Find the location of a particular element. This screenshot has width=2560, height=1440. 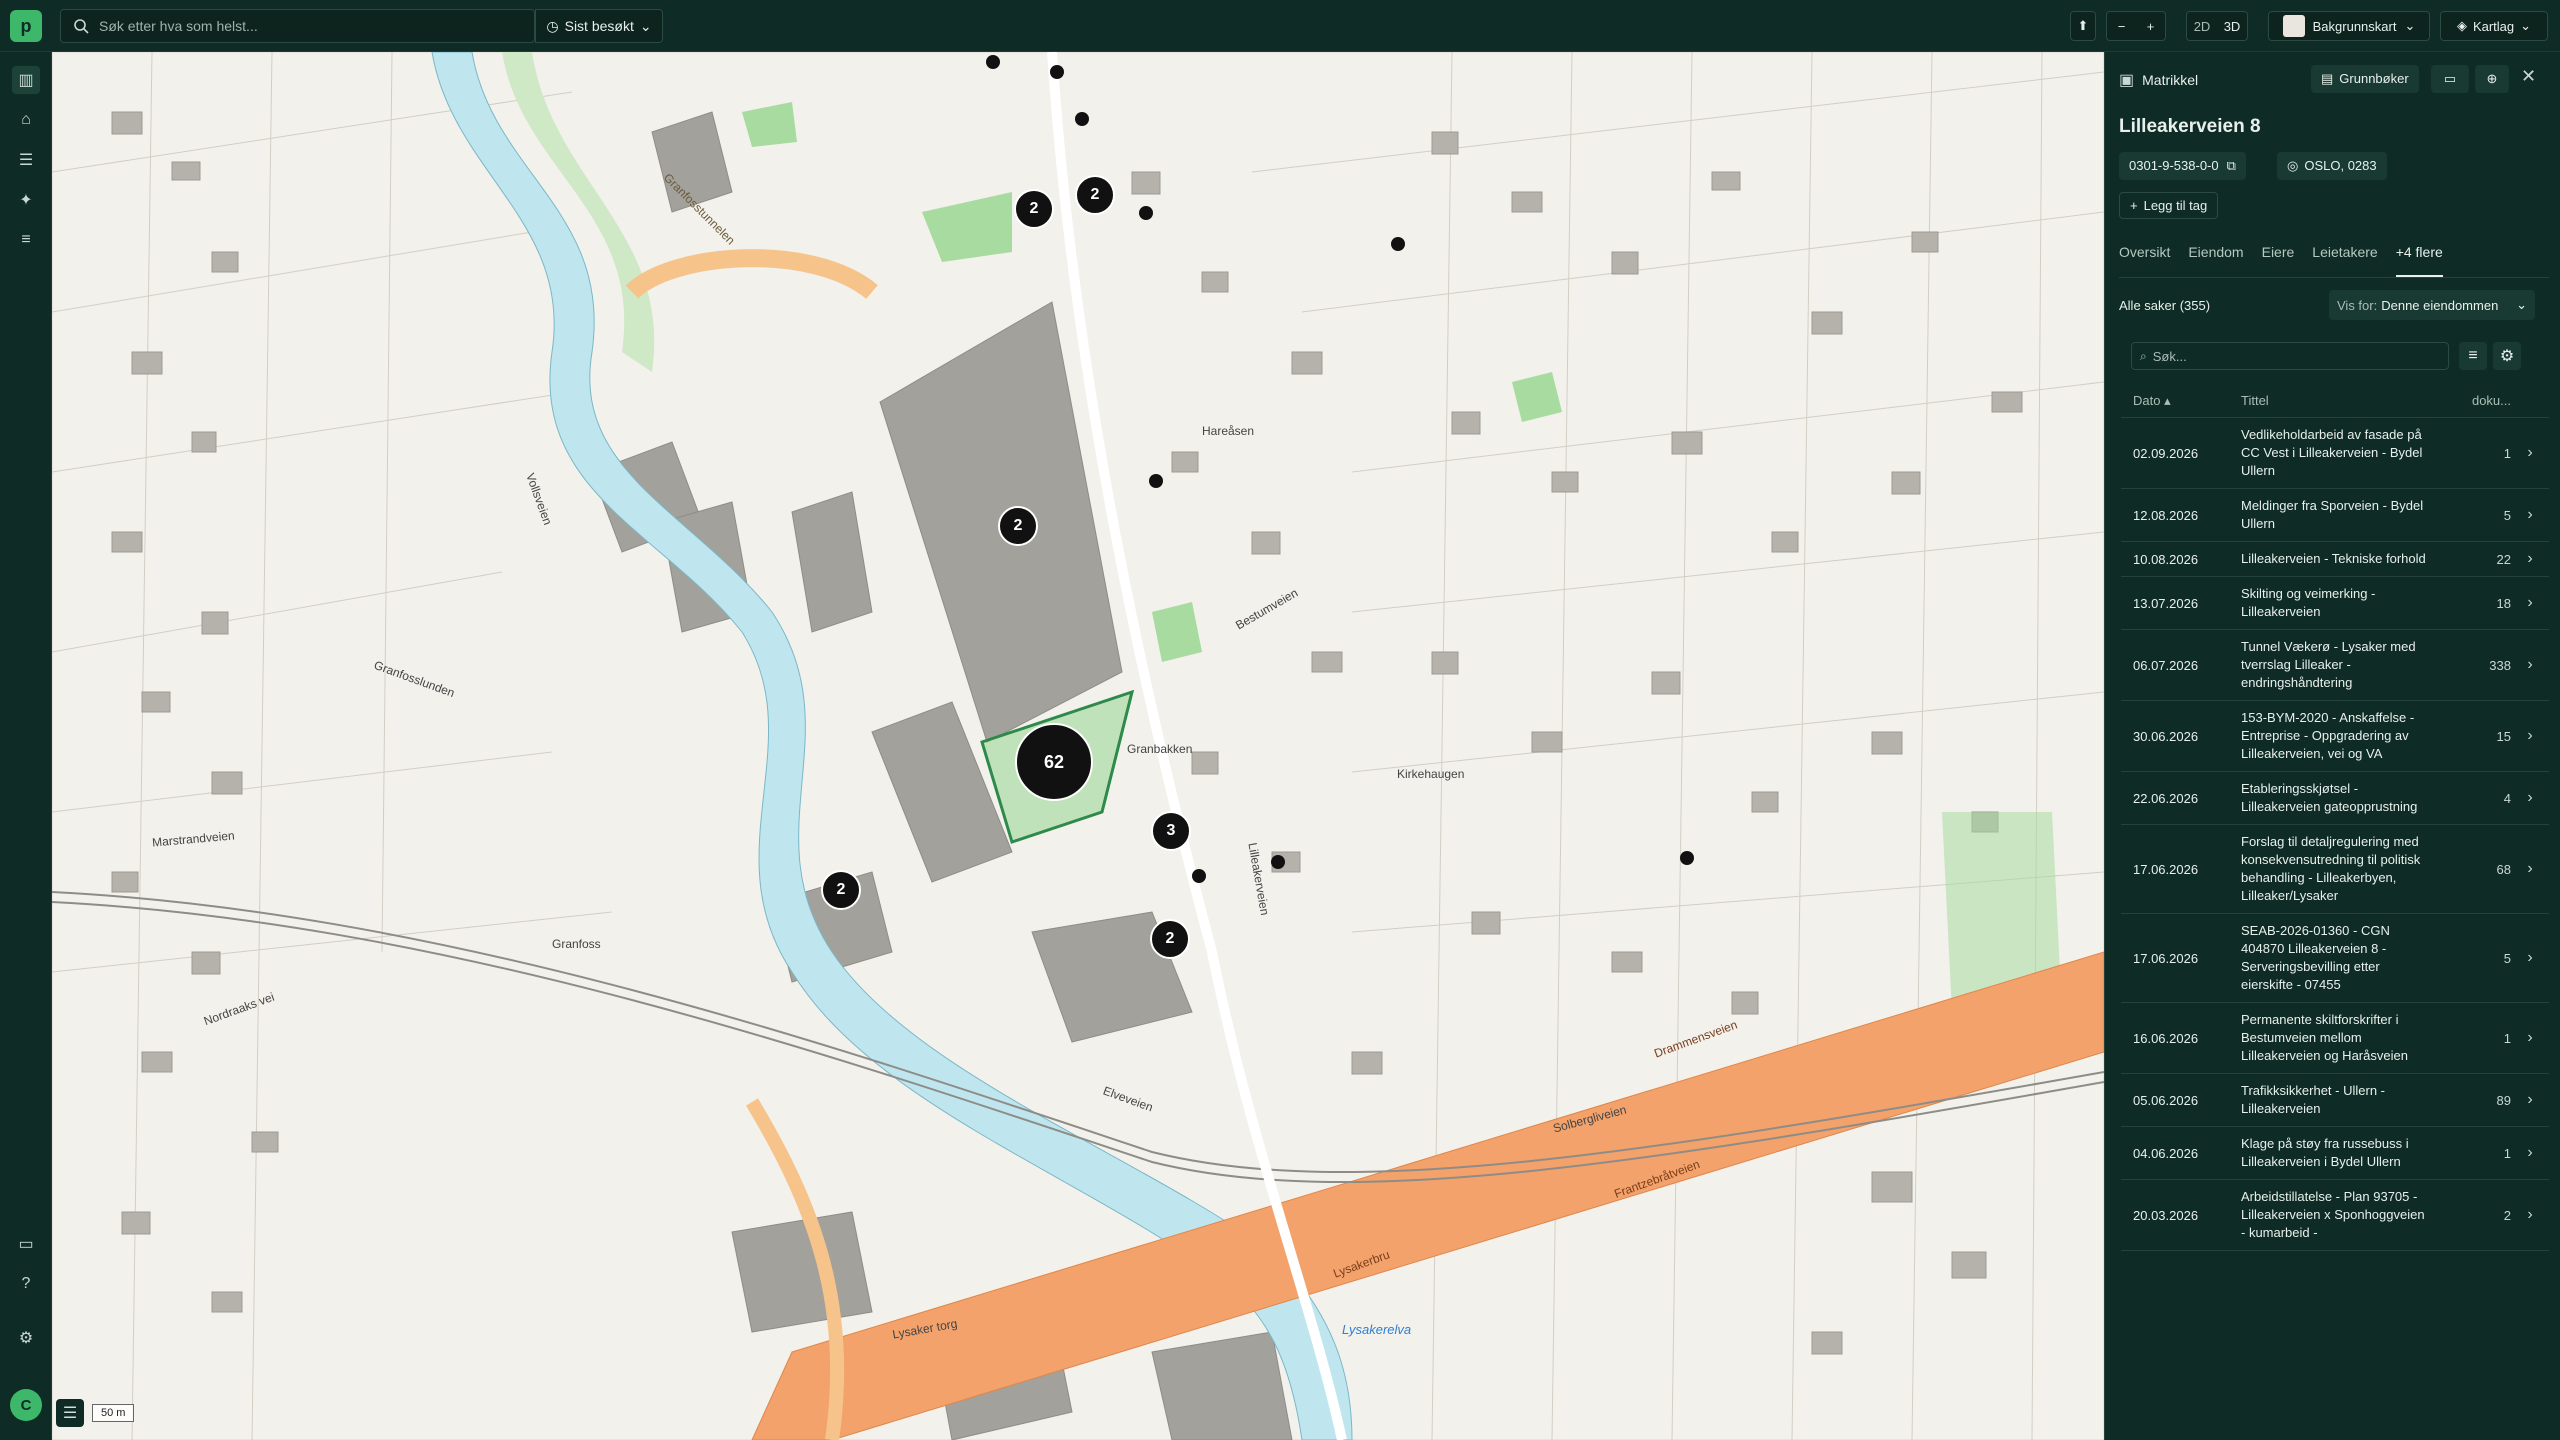

section-label: Matrikkel is located at coordinates (2170, 80).